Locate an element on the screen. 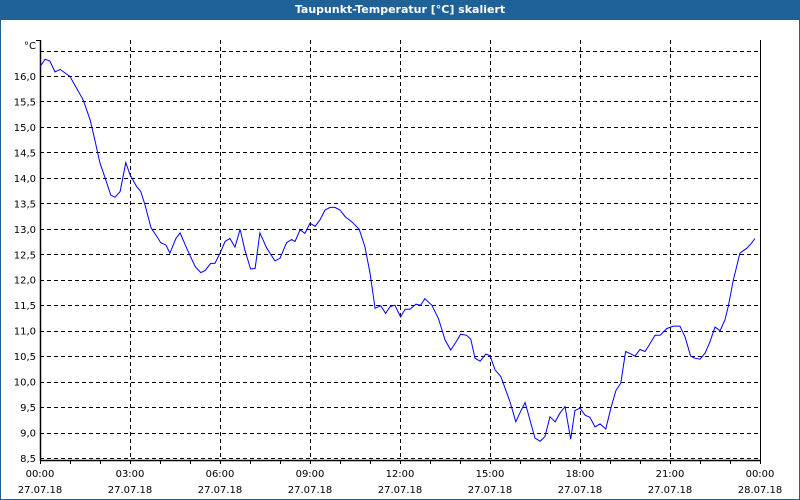  y-tick-label: 15,5 is located at coordinates (25, 102).